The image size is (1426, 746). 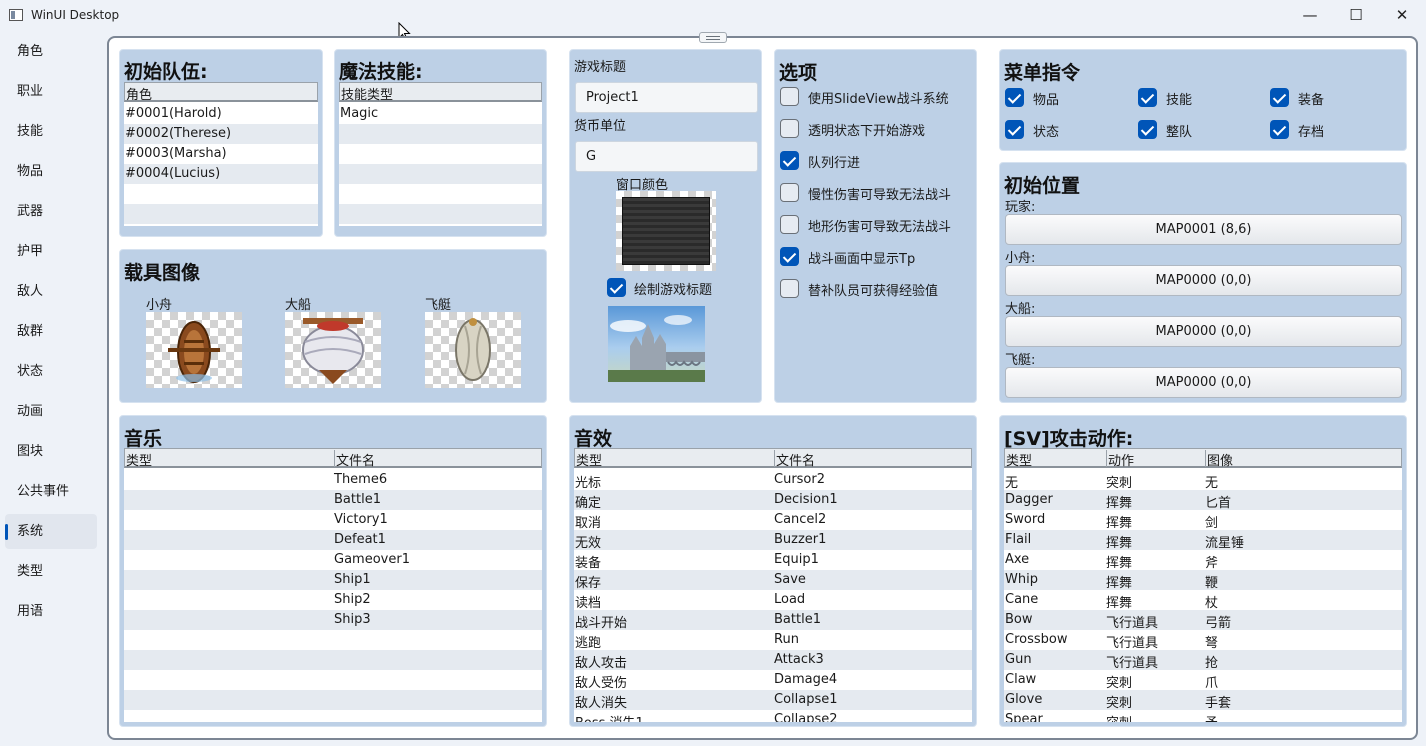 I want to click on player-position-button: MAP0001 (8,6), so click(x=1203, y=229).